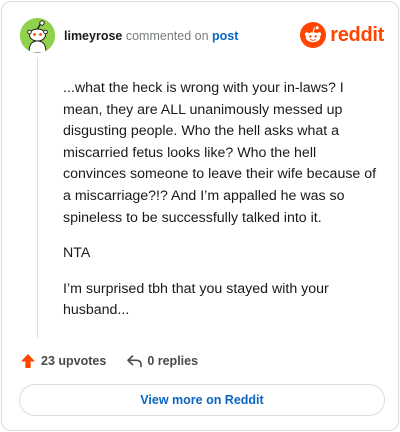 Image resolution: width=400 pixels, height=432 pixels. What do you see at coordinates (357, 34) in the screenshot?
I see `reddit-wordmark: reddit` at bounding box center [357, 34].